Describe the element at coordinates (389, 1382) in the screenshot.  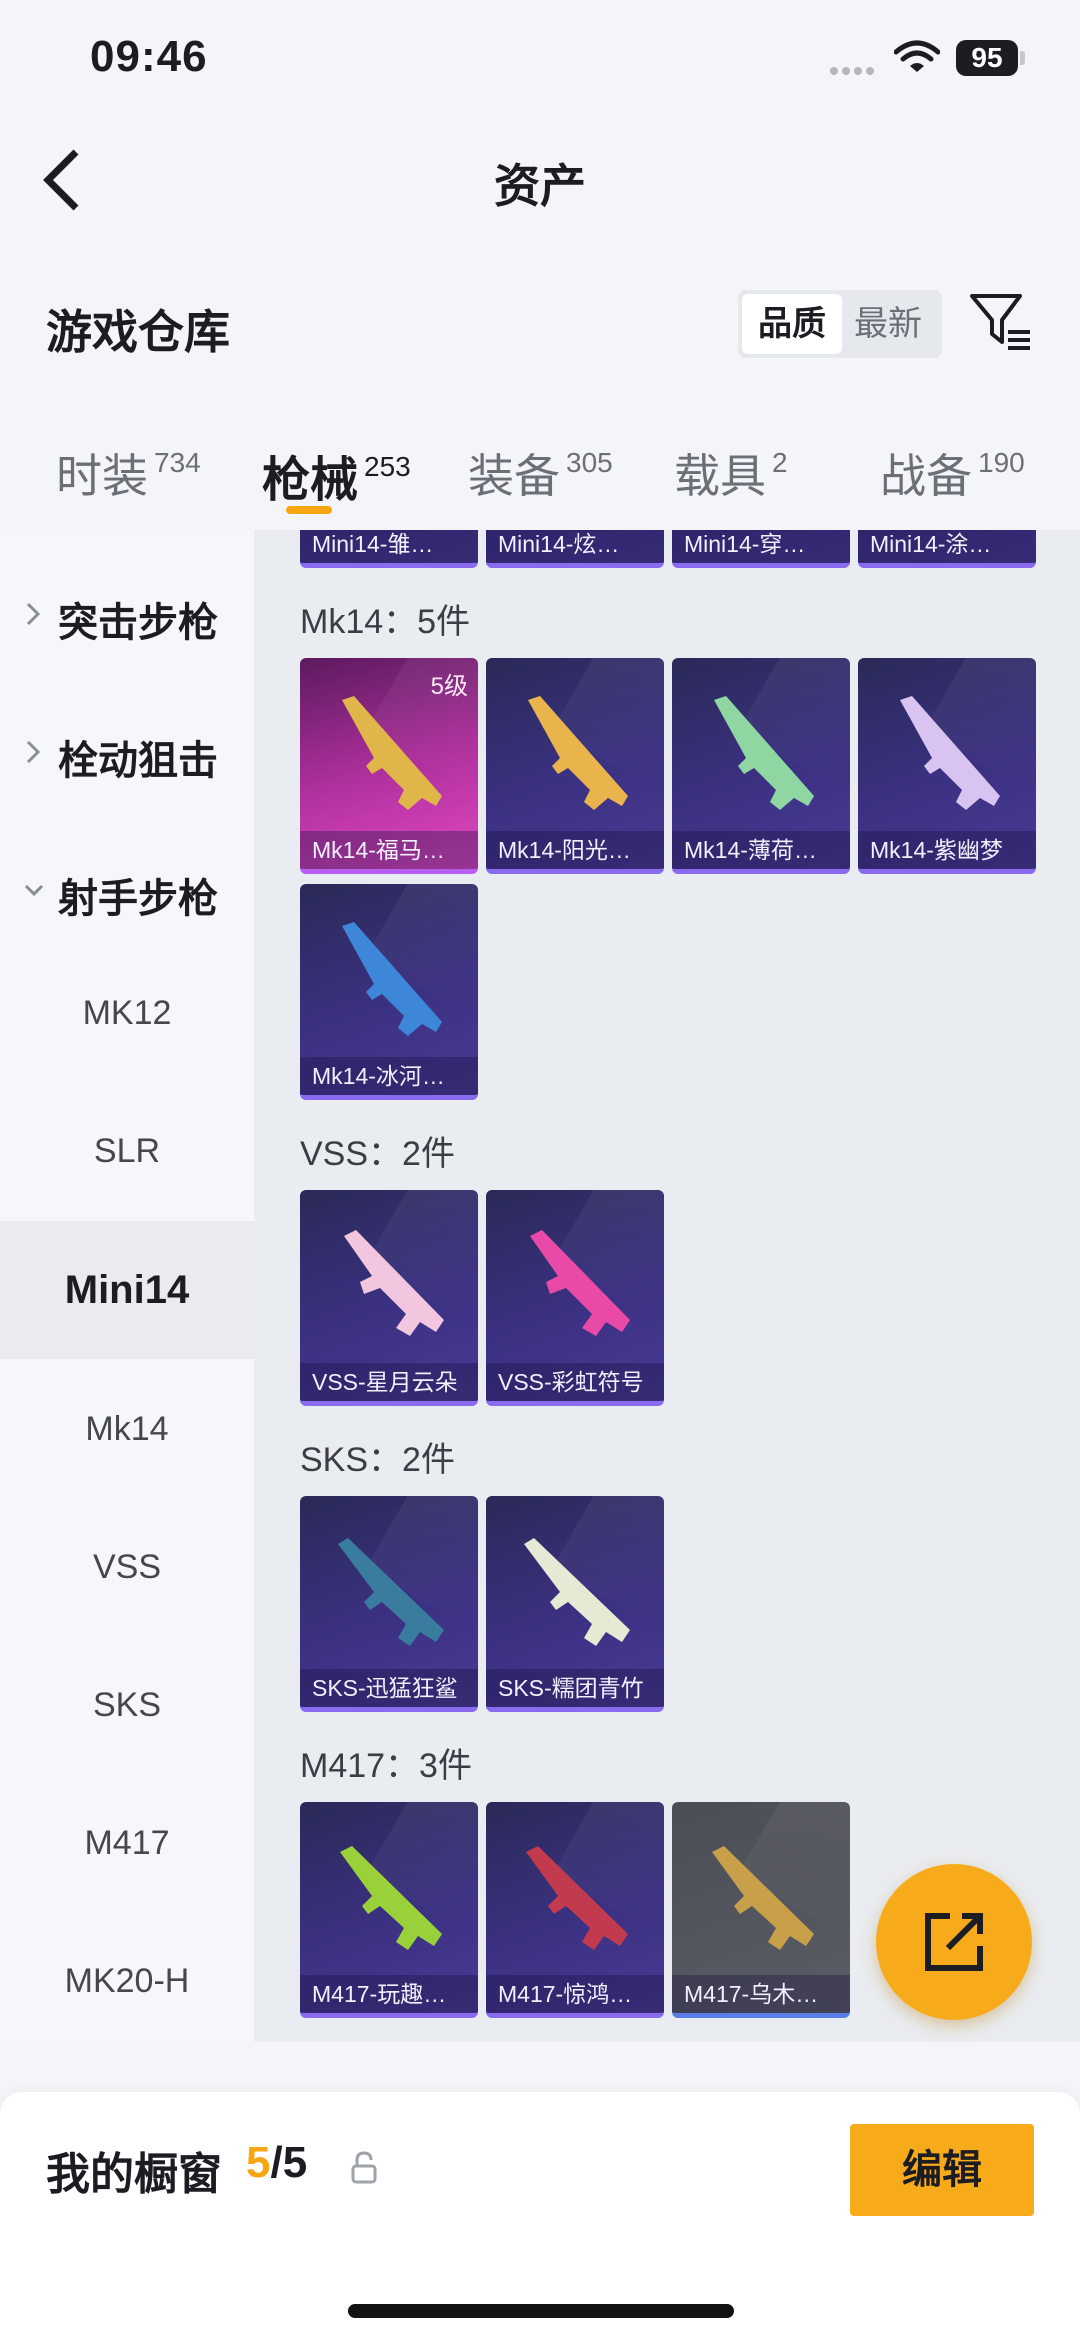
I see `skin-name: VSS-星月云朵` at that location.